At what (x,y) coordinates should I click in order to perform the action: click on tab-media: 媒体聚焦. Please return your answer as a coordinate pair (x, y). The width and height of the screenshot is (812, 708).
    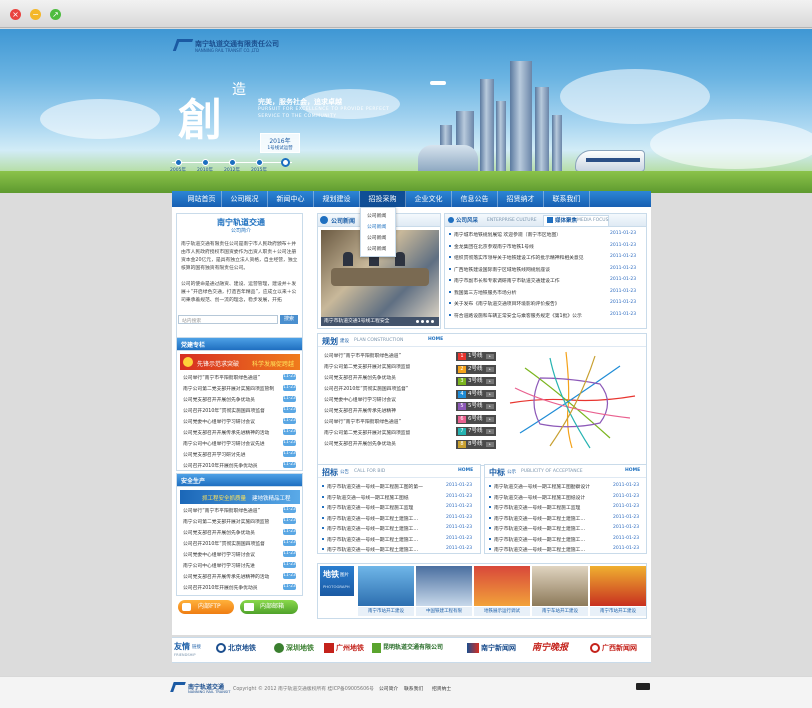
    Looking at the image, I should click on (566, 220).